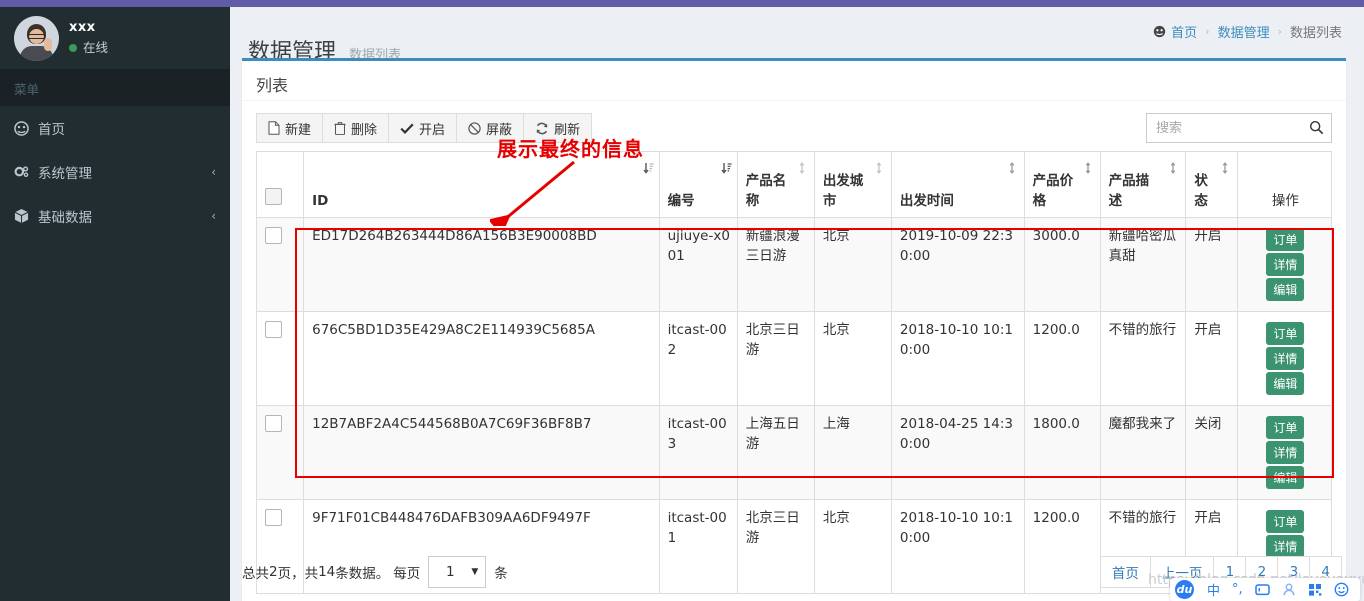 The width and height of the screenshot is (1364, 601). Describe the element at coordinates (115, 172) in the screenshot. I see `sidebar-item-system-management: 系统管理 ‹` at that location.